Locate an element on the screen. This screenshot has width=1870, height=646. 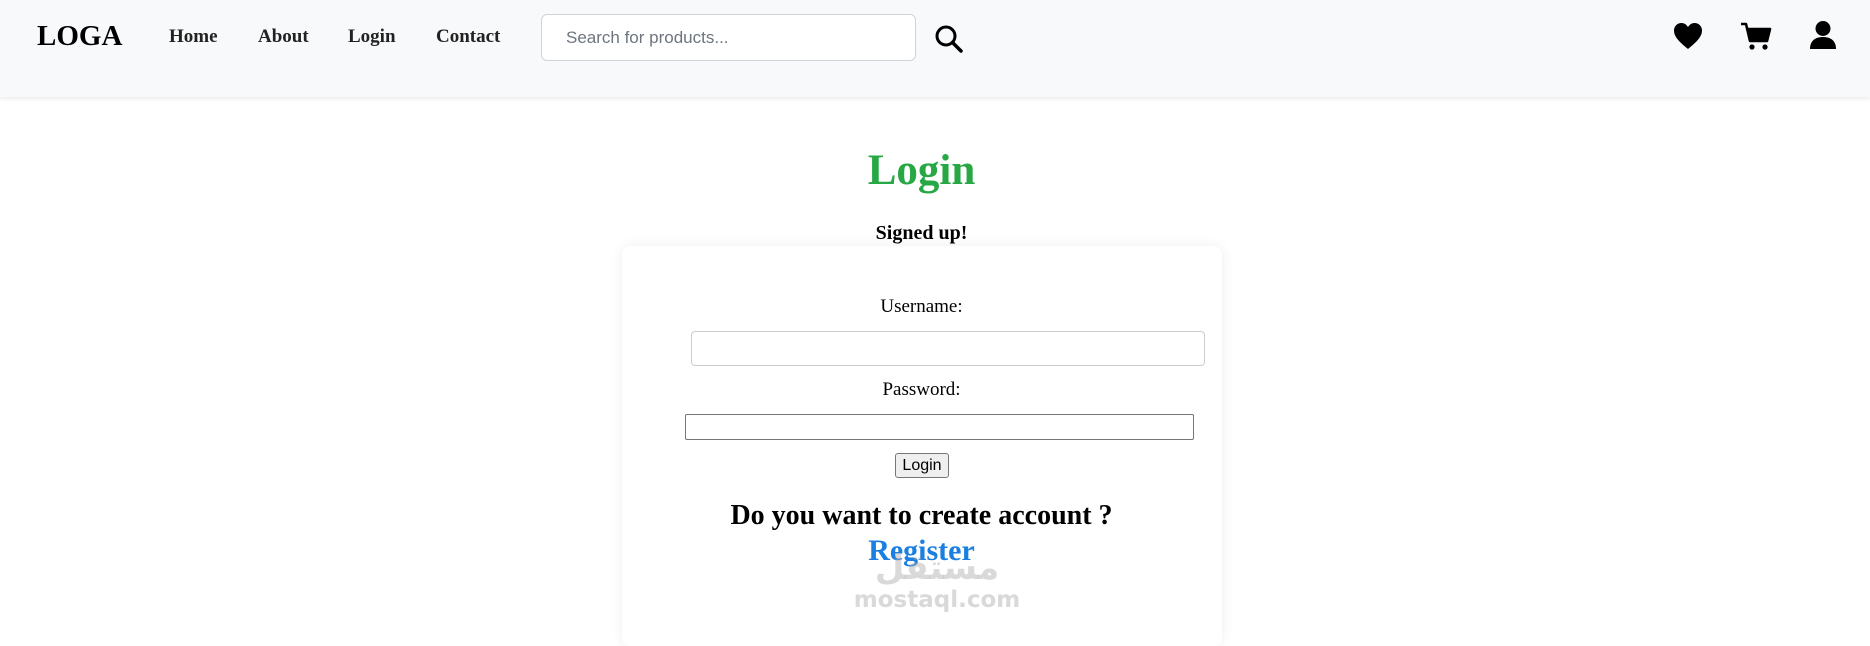
nav-link-contact: Contact is located at coordinates (468, 37).